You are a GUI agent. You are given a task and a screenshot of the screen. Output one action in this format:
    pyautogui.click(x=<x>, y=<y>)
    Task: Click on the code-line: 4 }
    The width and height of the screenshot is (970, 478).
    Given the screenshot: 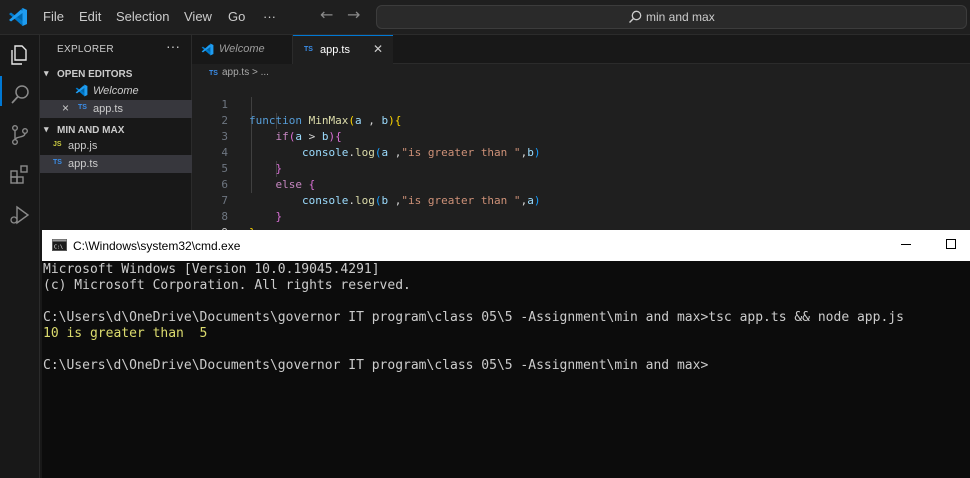 What is the action you would take?
    pyautogui.click(x=581, y=152)
    